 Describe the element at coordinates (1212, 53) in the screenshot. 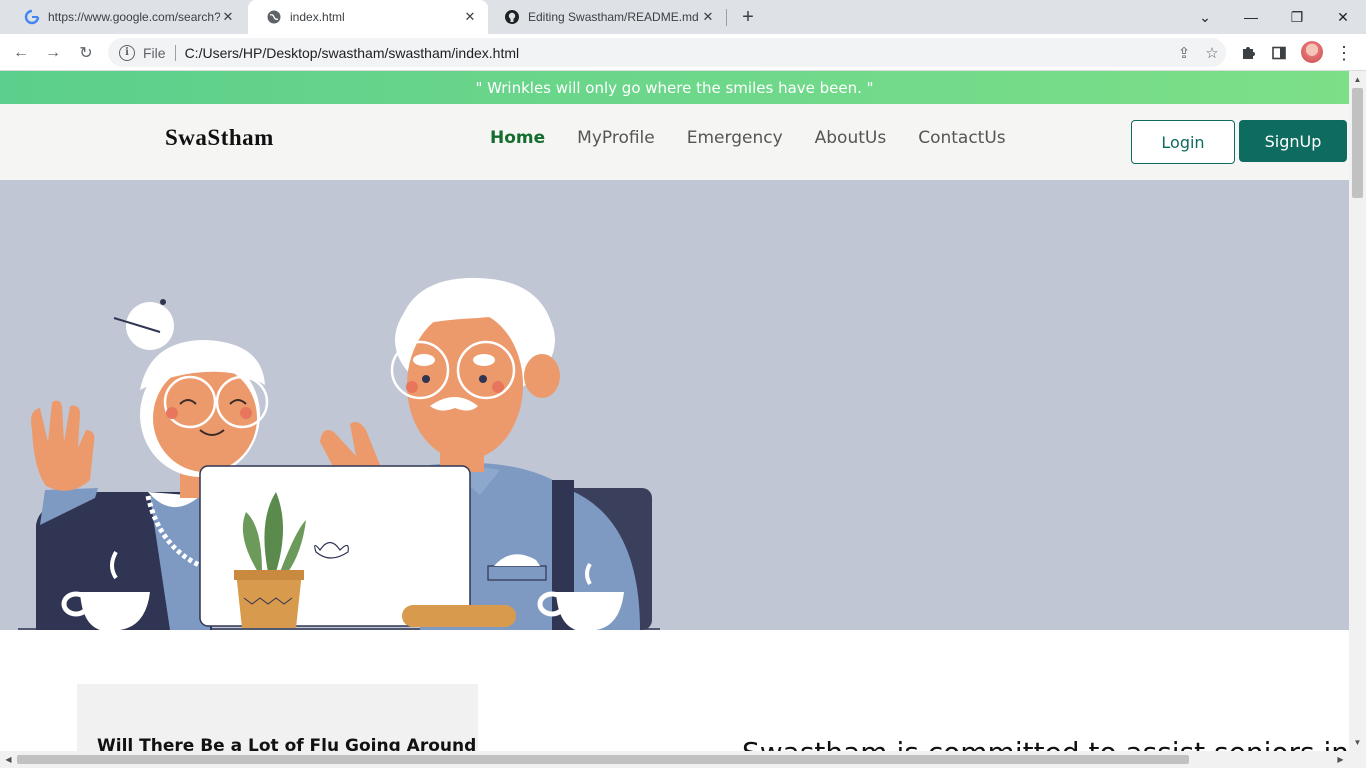

I see `star-icon: ☆` at that location.